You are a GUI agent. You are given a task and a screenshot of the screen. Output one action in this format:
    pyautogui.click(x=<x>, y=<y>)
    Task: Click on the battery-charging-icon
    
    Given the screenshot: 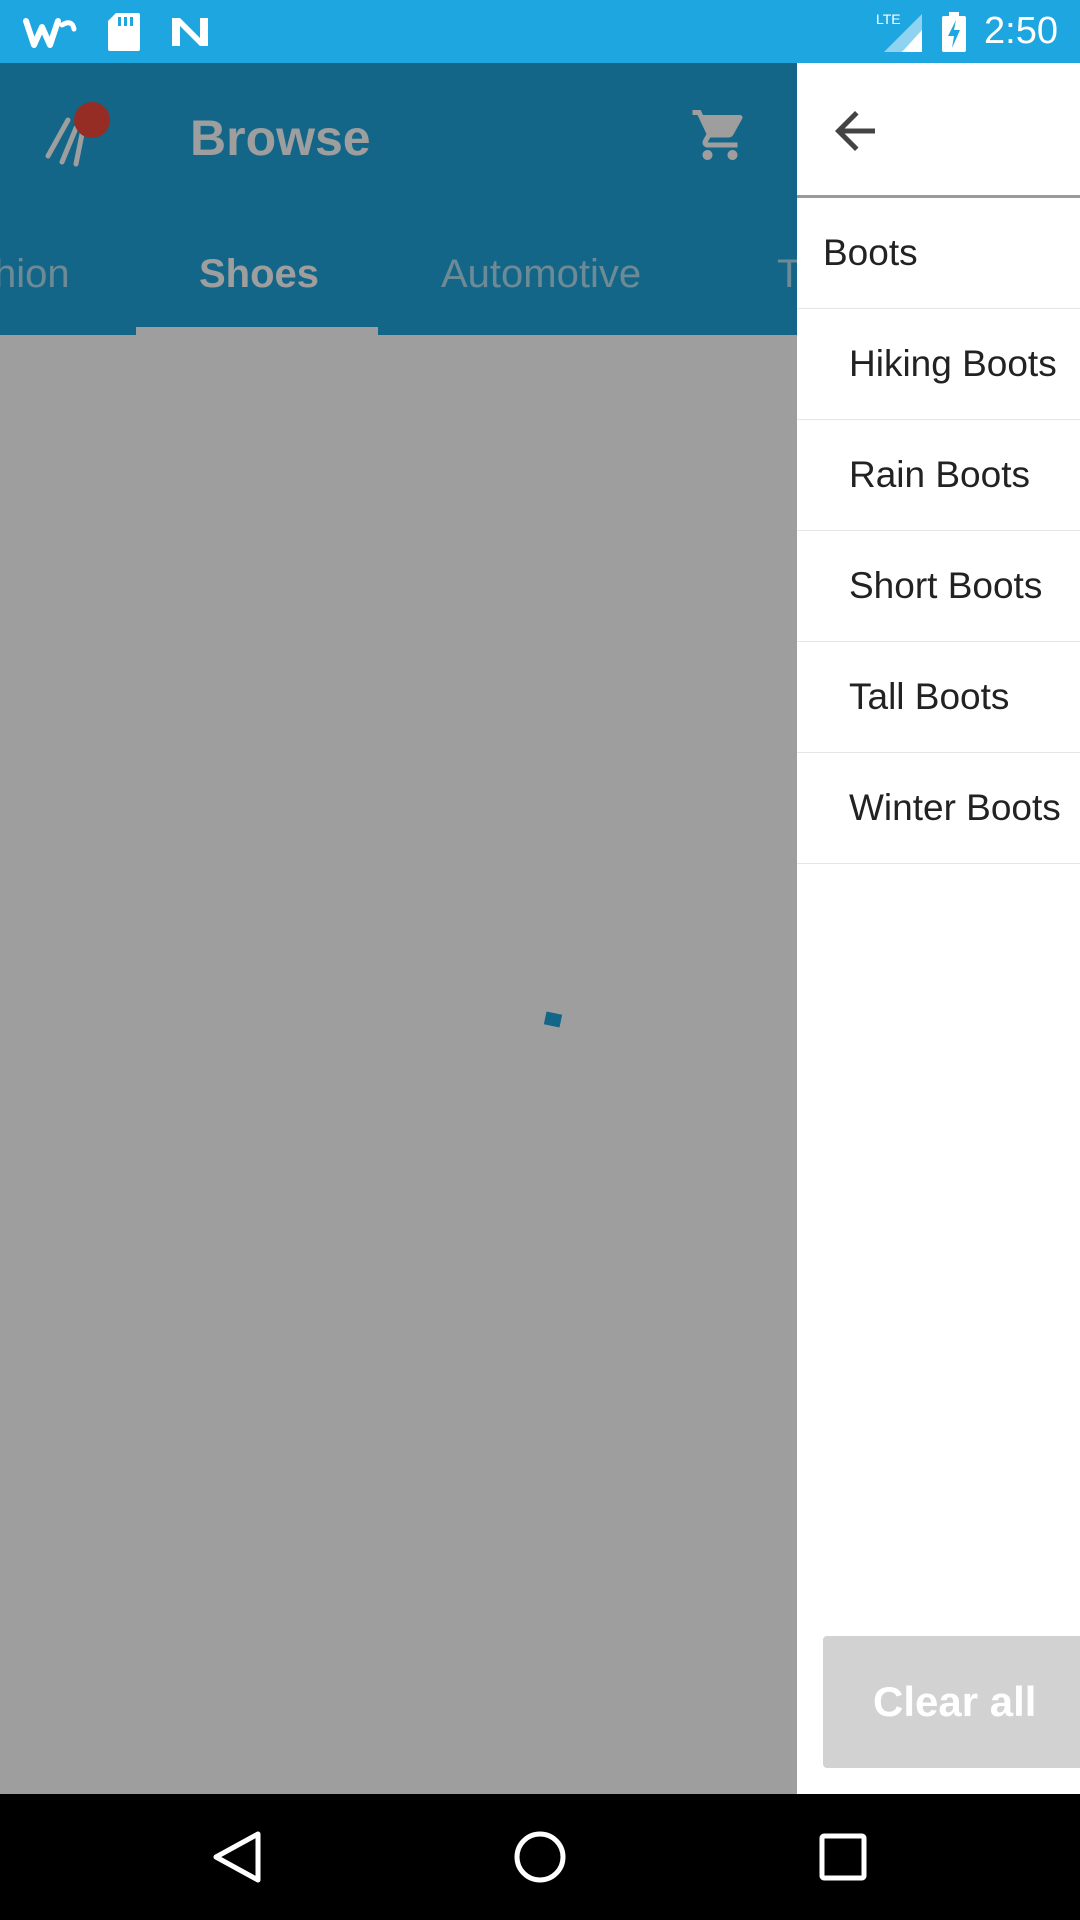 What is the action you would take?
    pyautogui.click(x=954, y=31)
    